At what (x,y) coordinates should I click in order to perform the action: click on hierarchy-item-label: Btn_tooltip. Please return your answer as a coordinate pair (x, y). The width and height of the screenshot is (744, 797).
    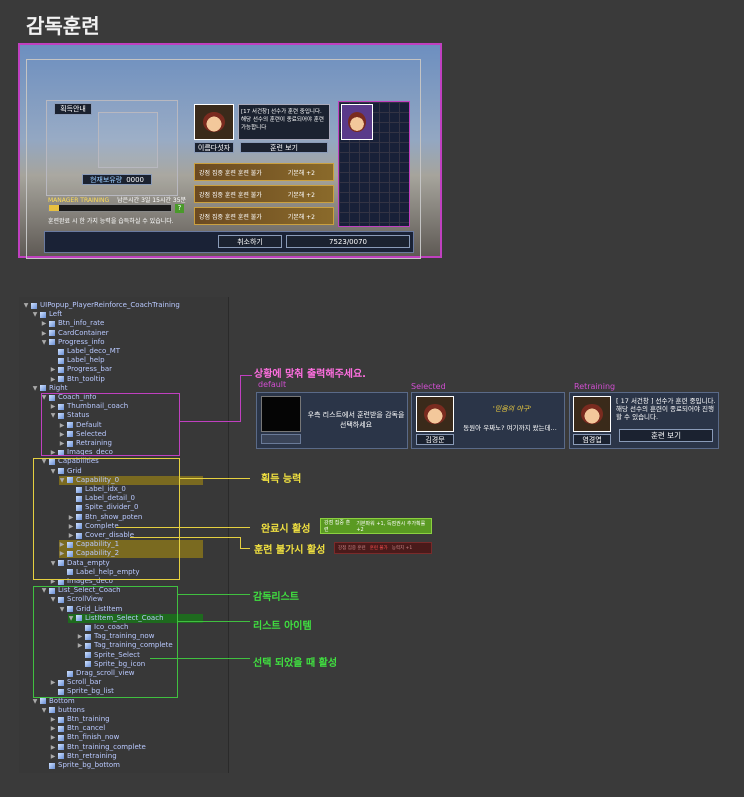
    Looking at the image, I should click on (86, 378).